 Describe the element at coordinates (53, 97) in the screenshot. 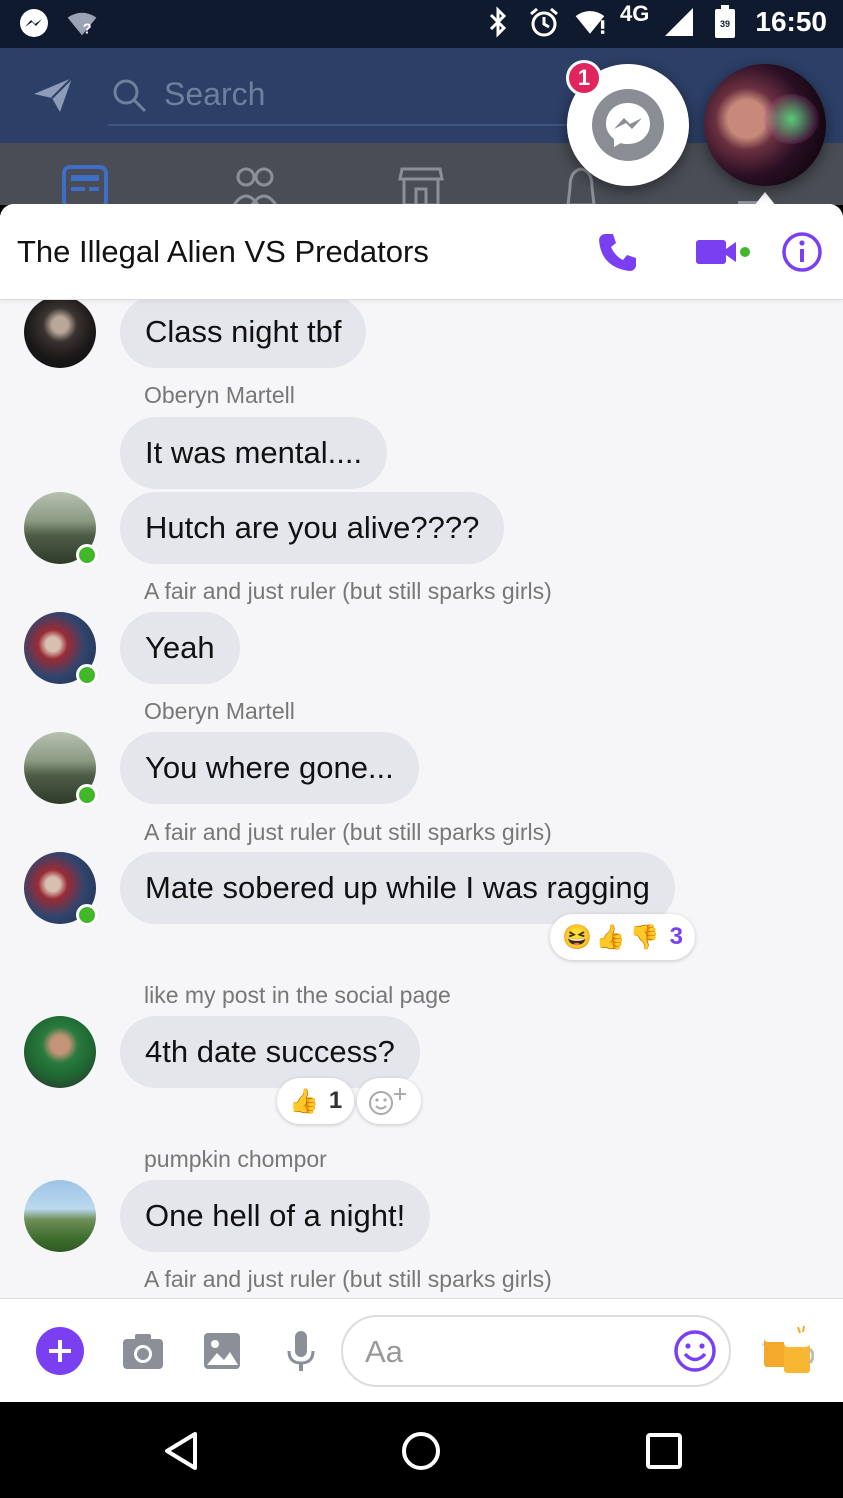

I see `paper-plane-icon` at that location.